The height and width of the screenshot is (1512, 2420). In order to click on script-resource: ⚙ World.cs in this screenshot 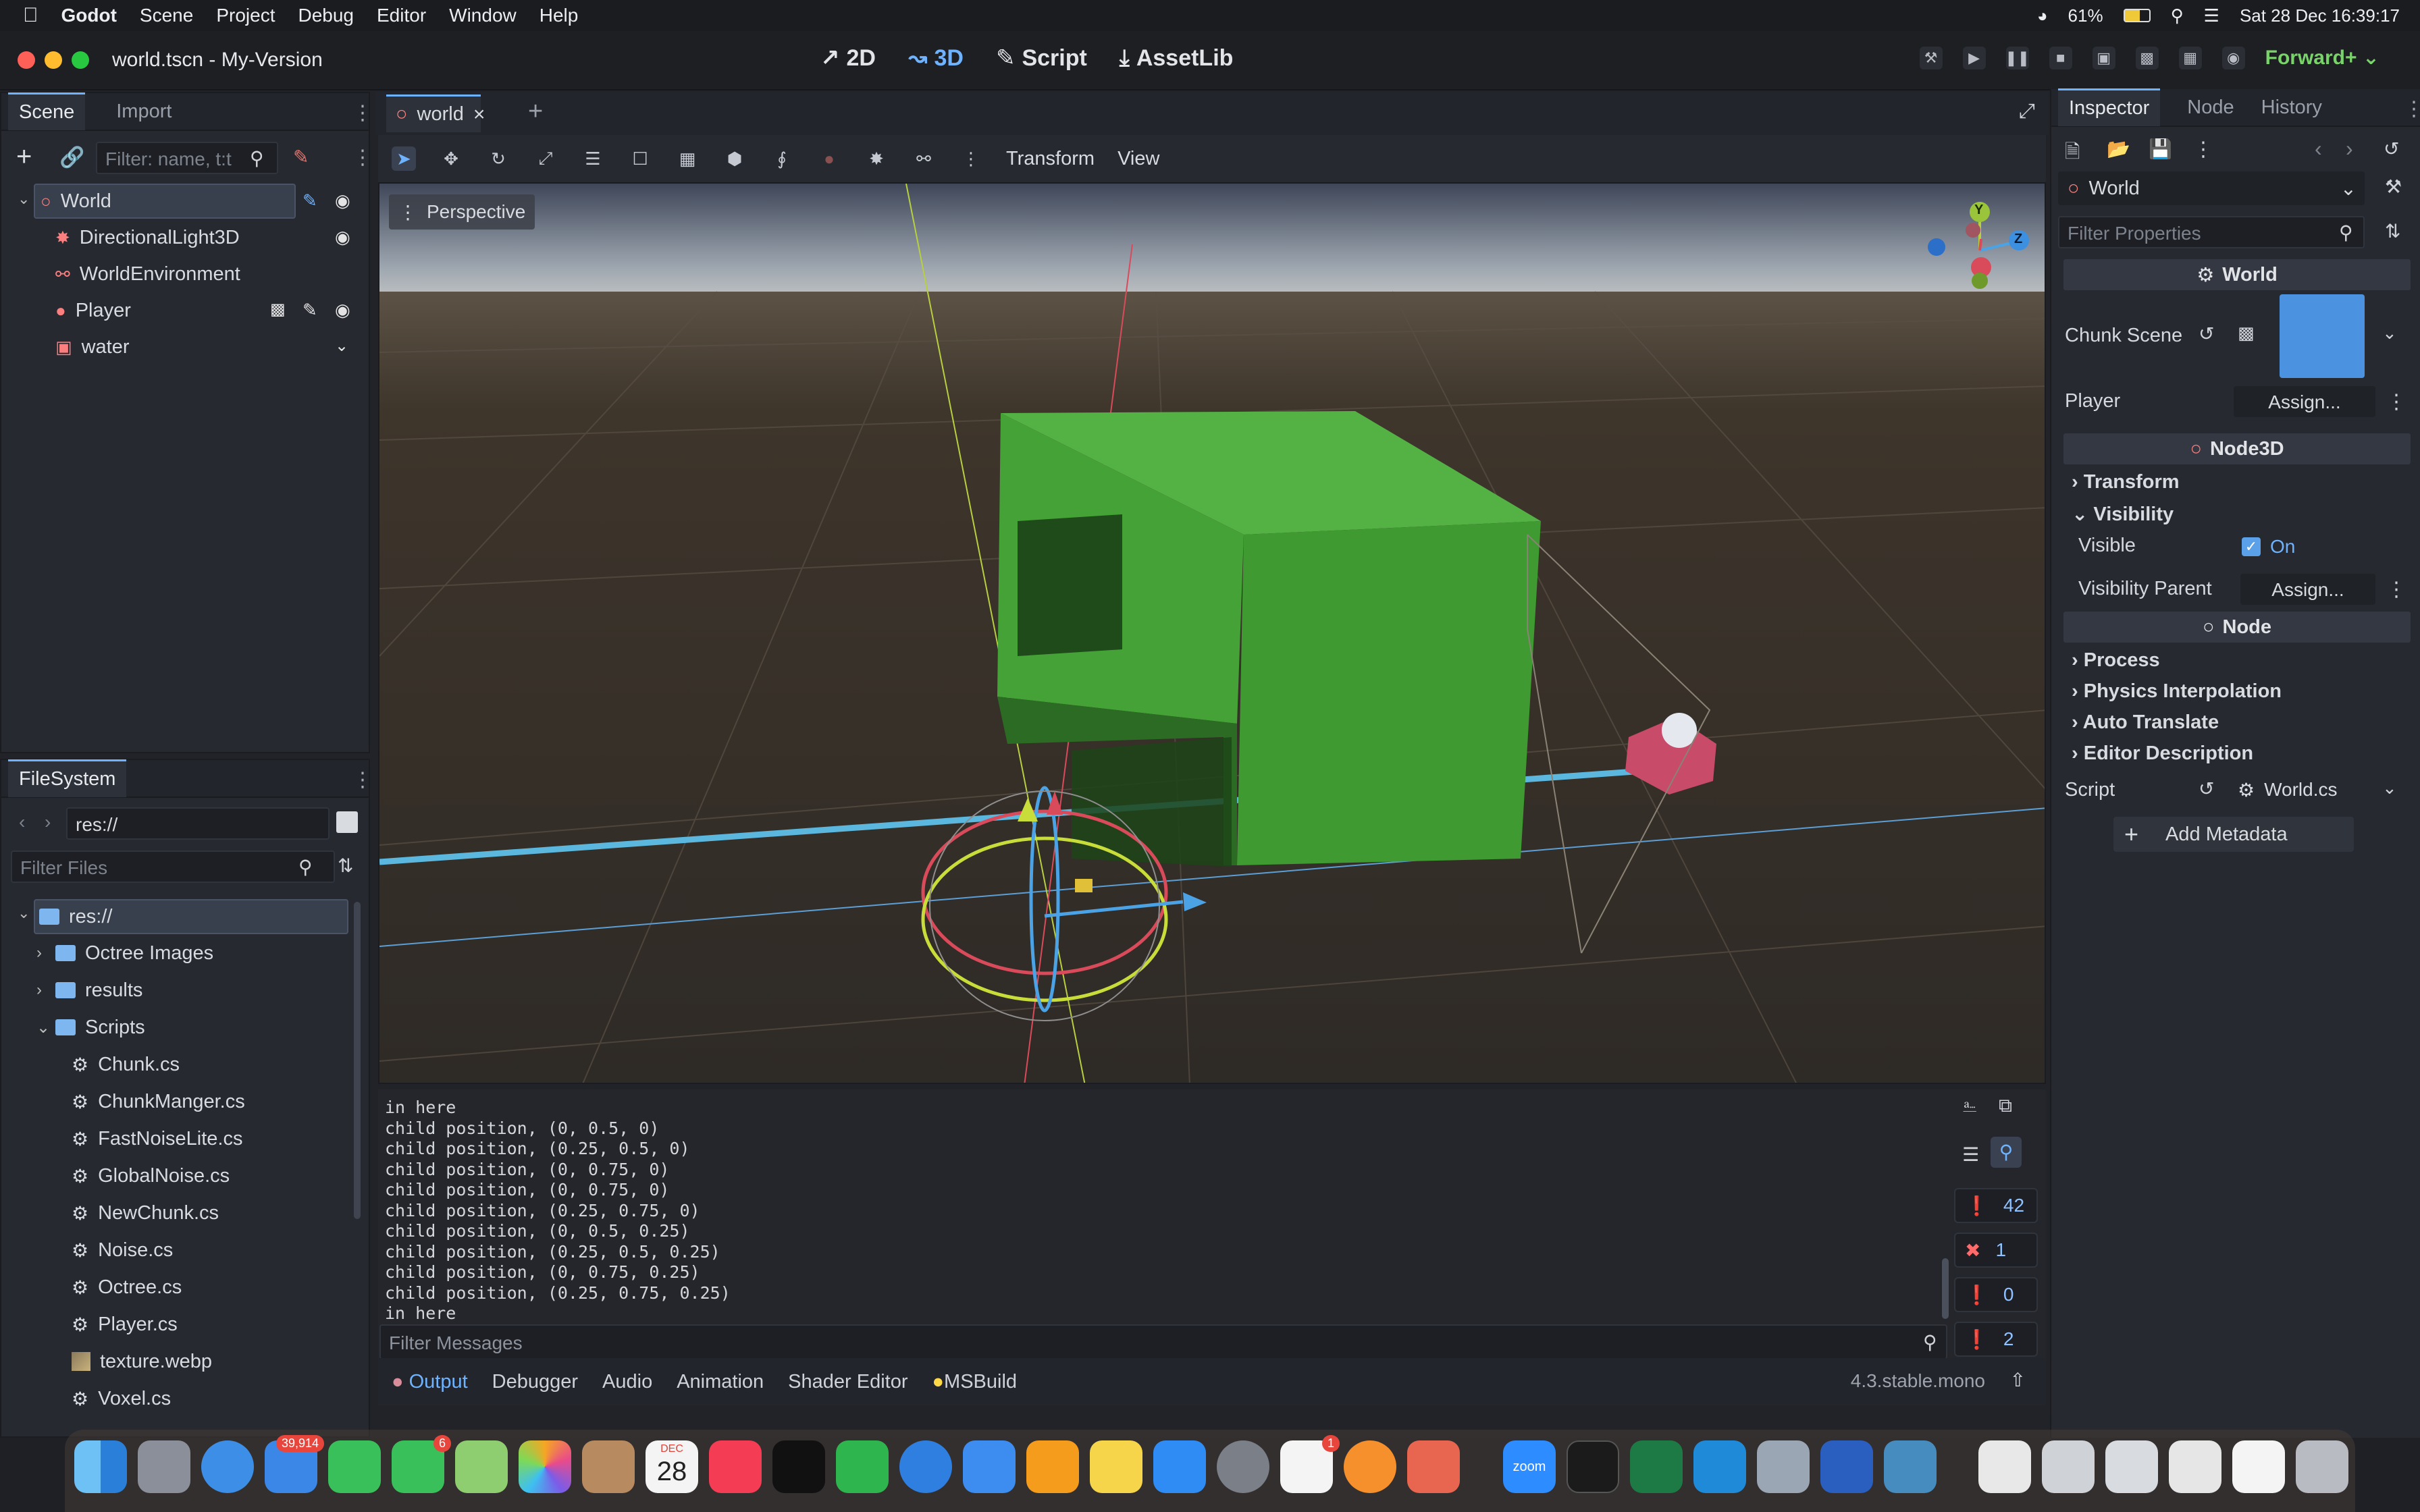, I will do `click(2305, 790)`.